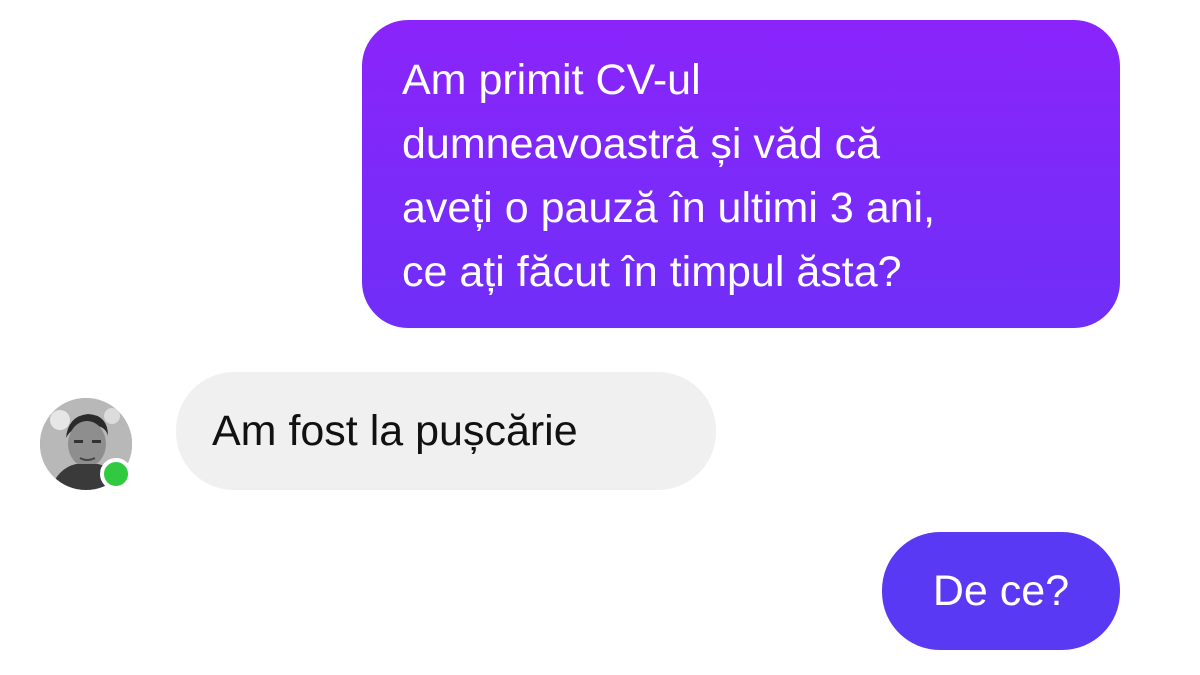 The height and width of the screenshot is (675, 1200). I want to click on message-line: aveți o pauză în ultimi 3 ani,, so click(669, 208).